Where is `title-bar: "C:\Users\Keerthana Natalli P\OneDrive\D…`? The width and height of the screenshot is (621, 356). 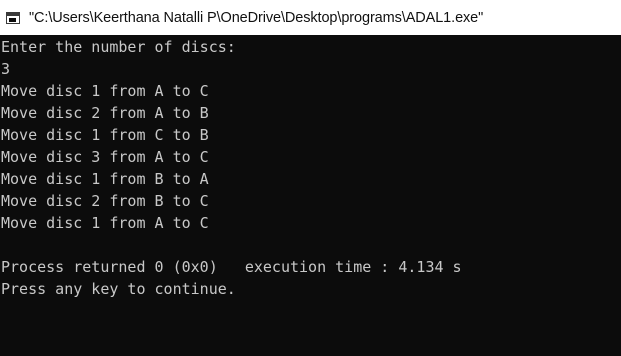 title-bar: "C:\Users\Keerthana Natalli P\OneDrive\D… is located at coordinates (310, 17).